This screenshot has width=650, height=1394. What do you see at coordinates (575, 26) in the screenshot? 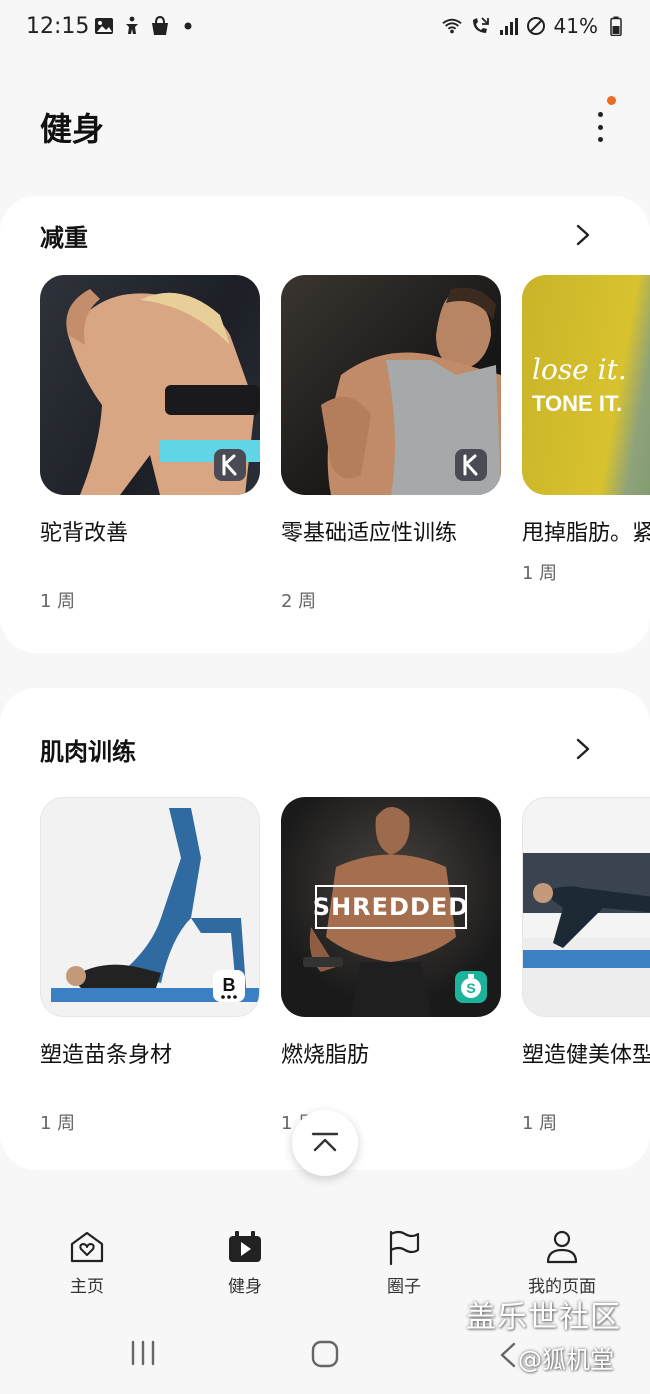
I see `battery-percent: 41%` at bounding box center [575, 26].